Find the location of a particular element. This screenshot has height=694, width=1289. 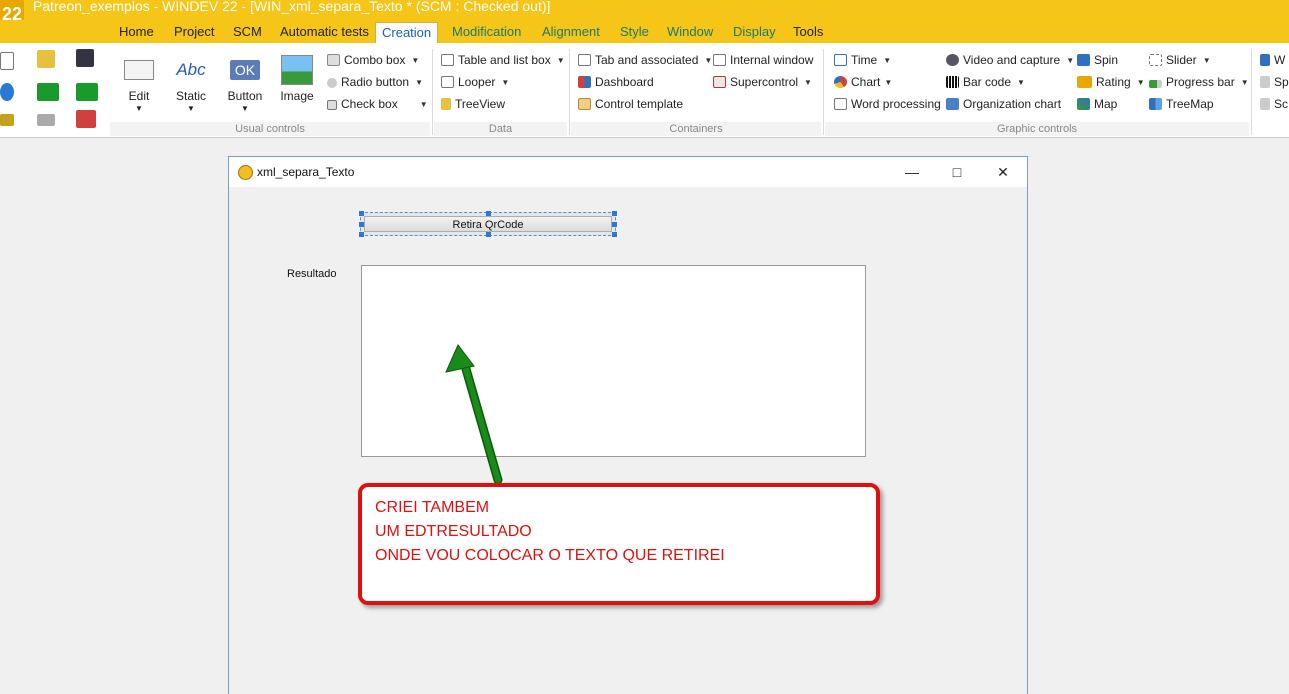

window-title: xml_separa_Texto is located at coordinates (306, 172).